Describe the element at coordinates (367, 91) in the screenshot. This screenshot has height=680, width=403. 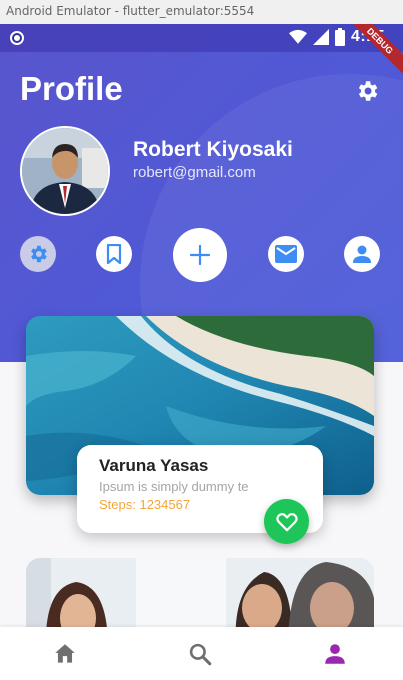
I see `settings-gear-icon` at that location.